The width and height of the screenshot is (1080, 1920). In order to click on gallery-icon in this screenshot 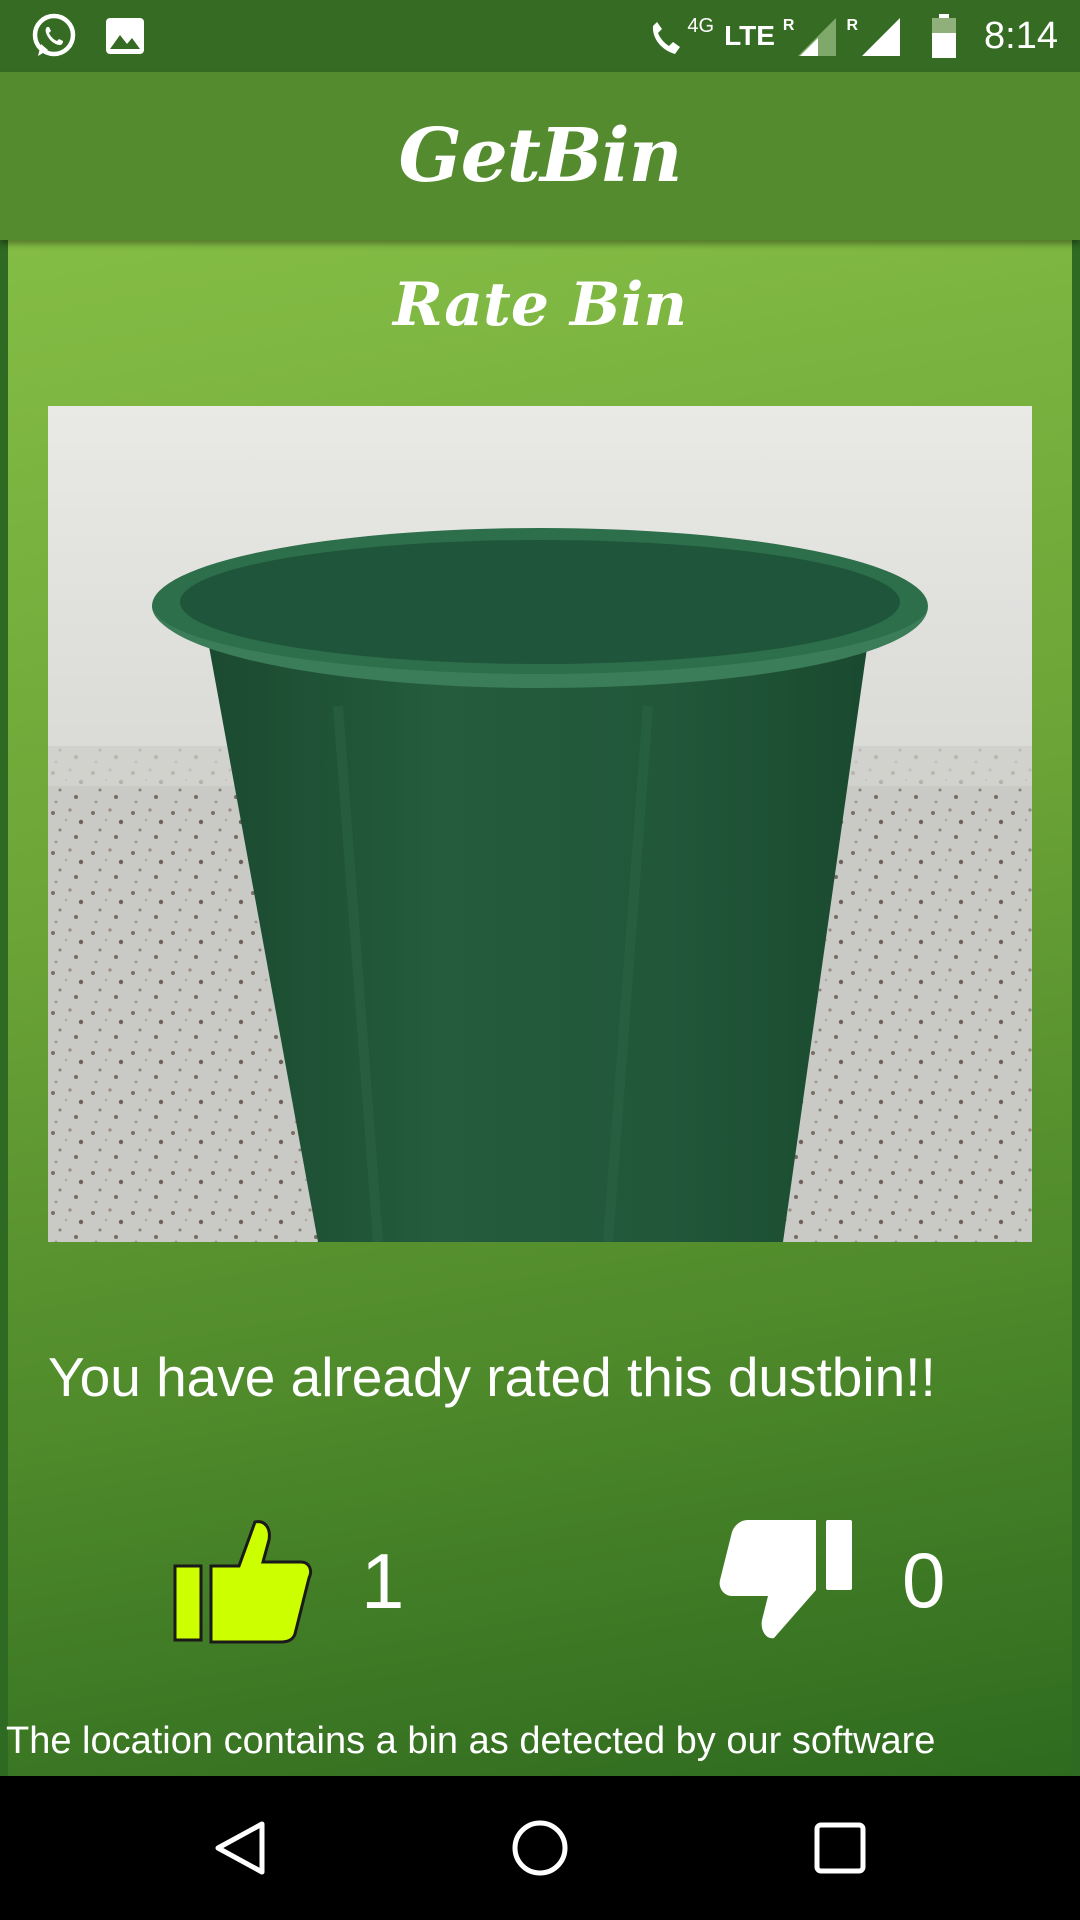, I will do `click(125, 36)`.